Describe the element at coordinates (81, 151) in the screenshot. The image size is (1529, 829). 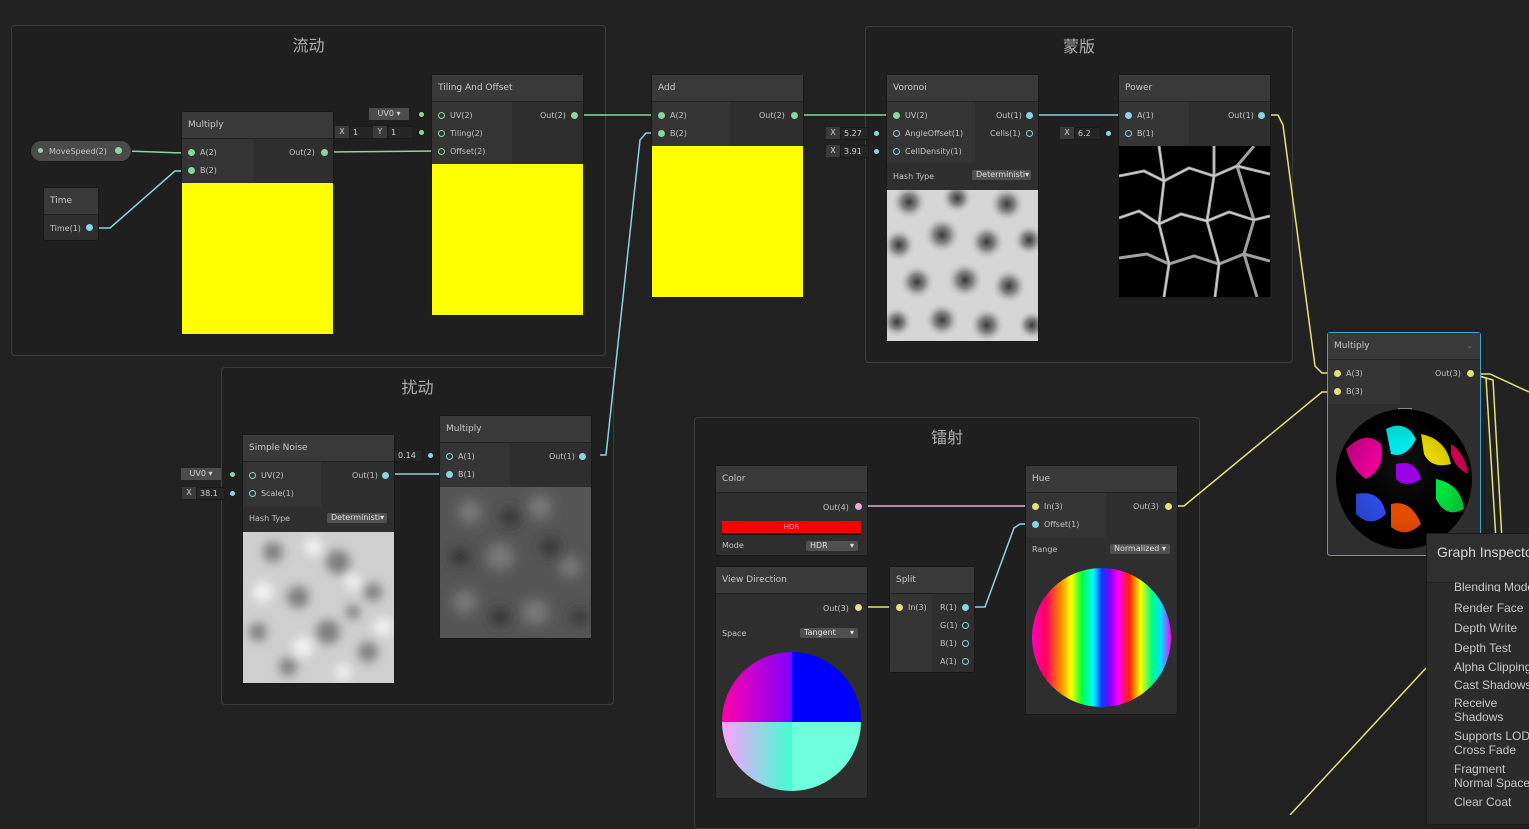
I see `property-node-movespeed: MoveSpeed(2)` at that location.